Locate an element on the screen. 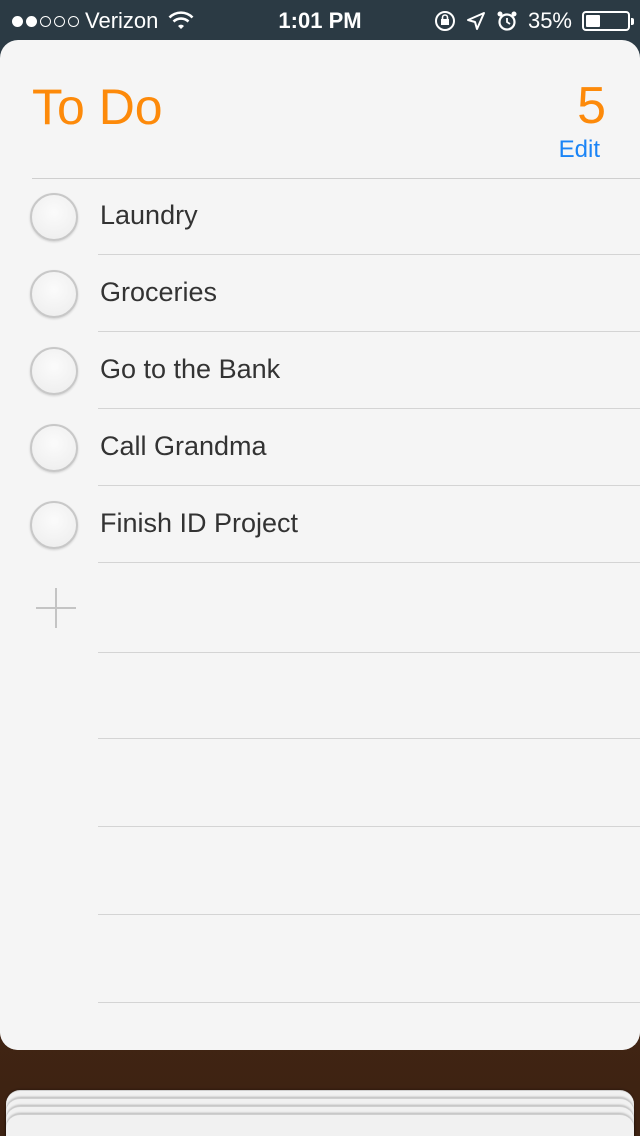  list-item: Go to the Bank is located at coordinates (320, 370).